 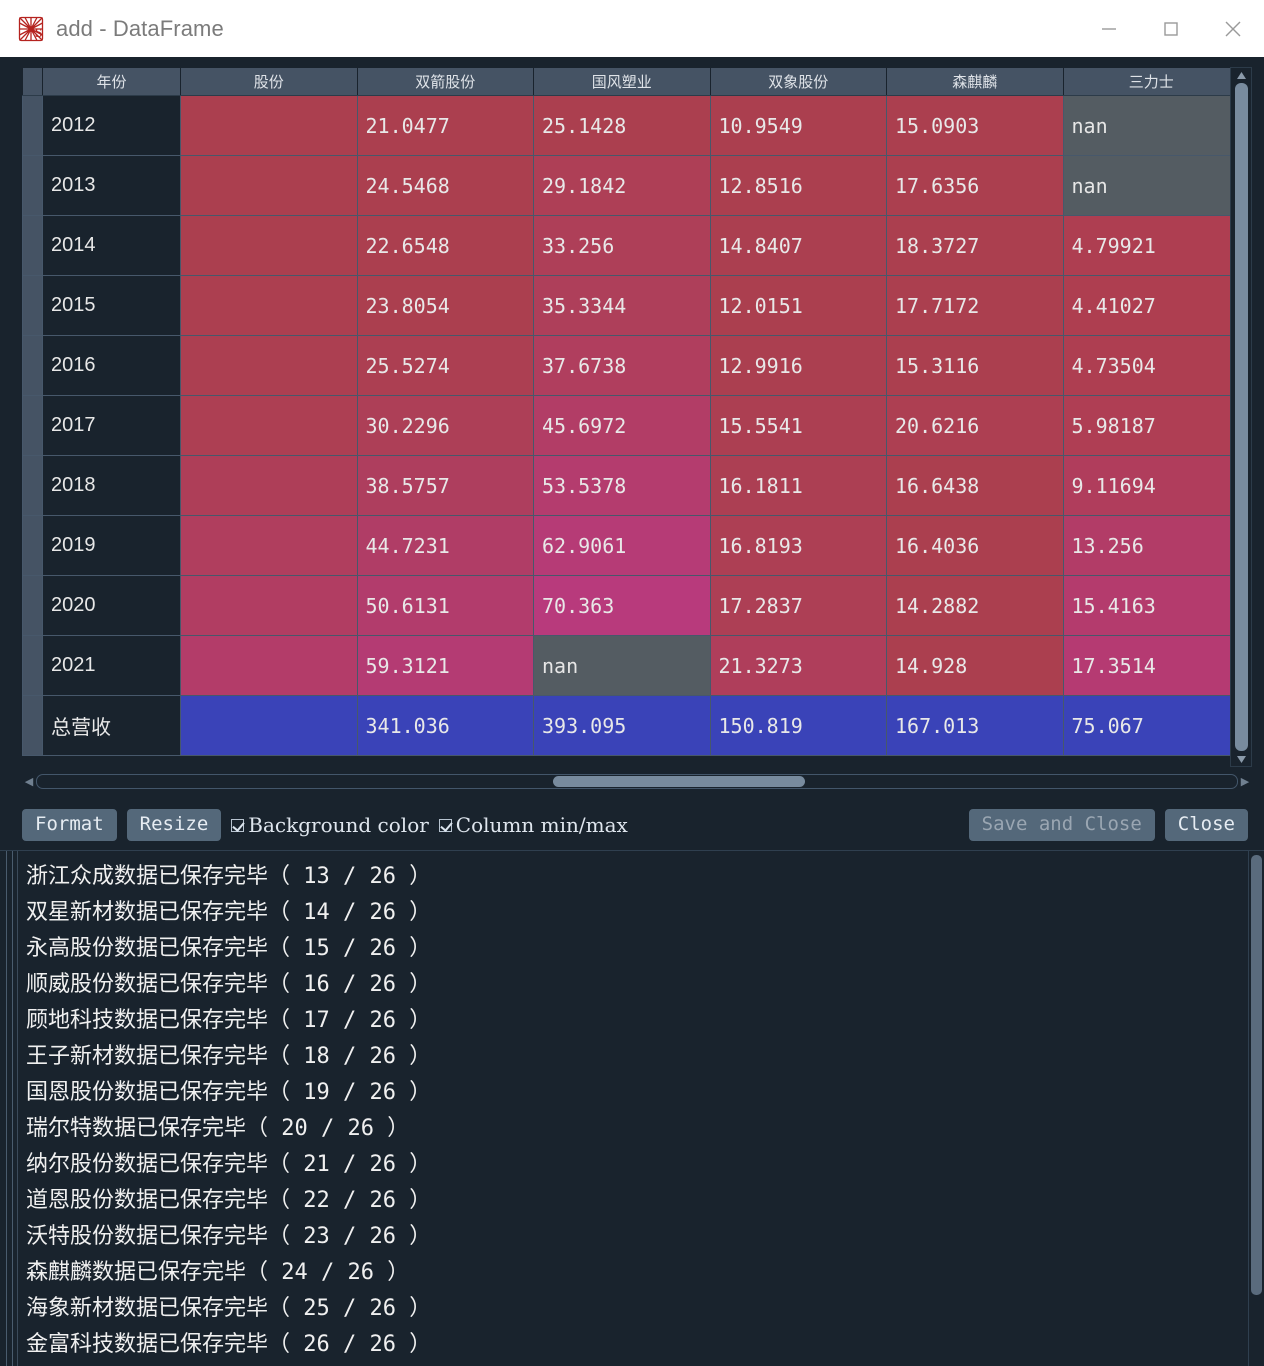 I want to click on data-cell: 12.0151, so click(x=798, y=305).